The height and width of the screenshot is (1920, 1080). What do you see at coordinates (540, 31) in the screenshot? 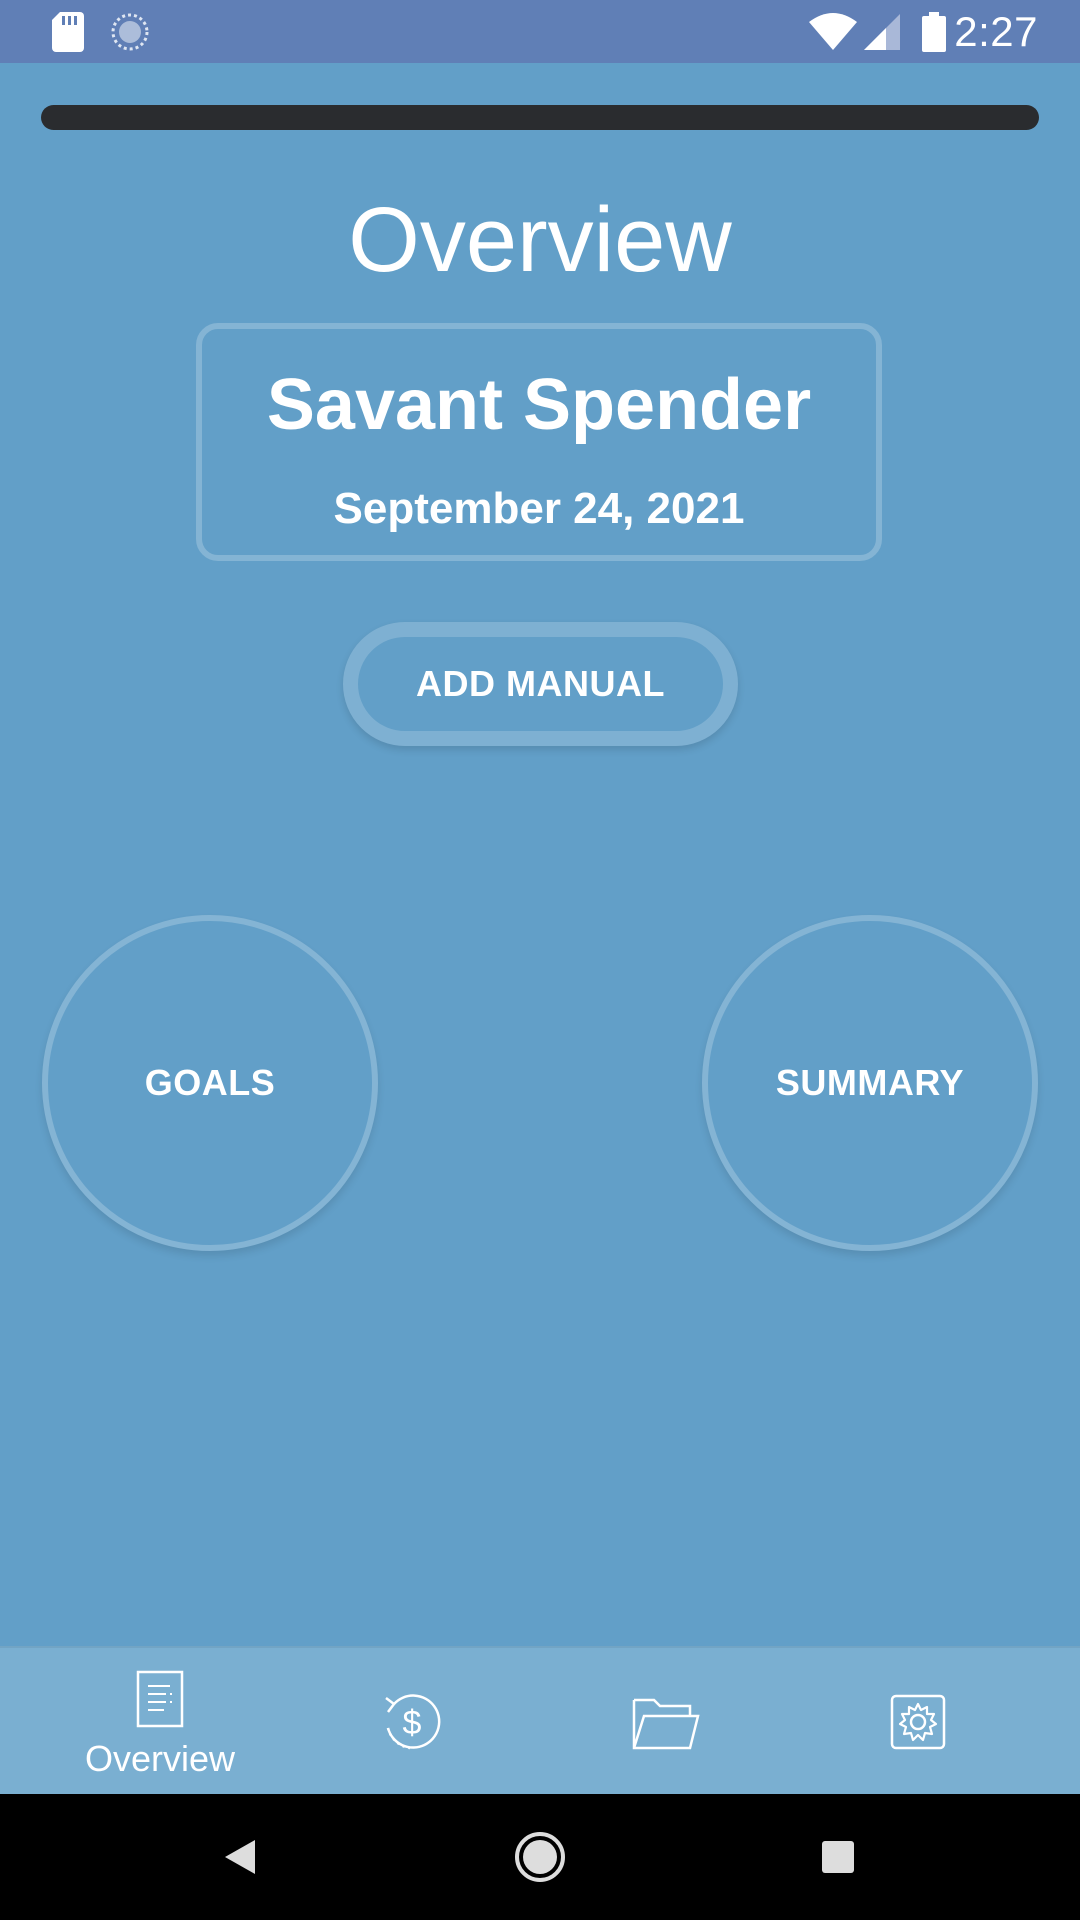
I see `status-bar: 2:27` at bounding box center [540, 31].